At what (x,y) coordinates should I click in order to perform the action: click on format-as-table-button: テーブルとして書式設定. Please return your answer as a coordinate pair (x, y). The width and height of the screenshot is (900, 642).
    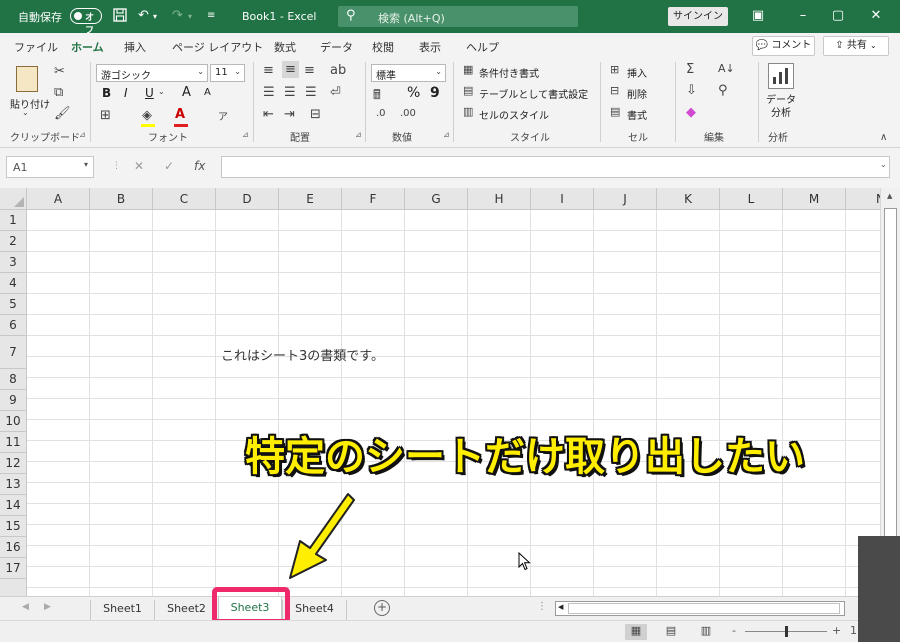
    Looking at the image, I should click on (533, 93).